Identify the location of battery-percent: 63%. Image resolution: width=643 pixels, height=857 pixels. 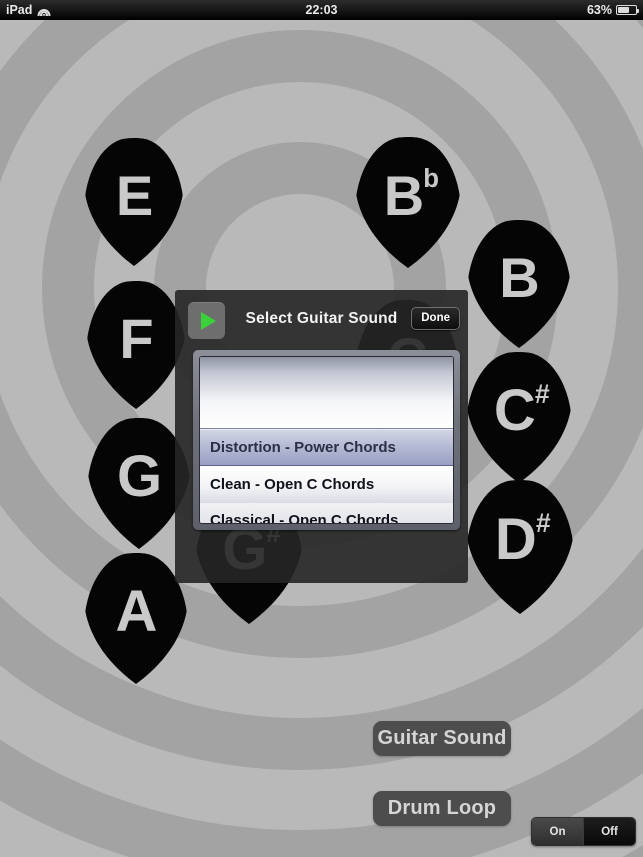
(599, 10).